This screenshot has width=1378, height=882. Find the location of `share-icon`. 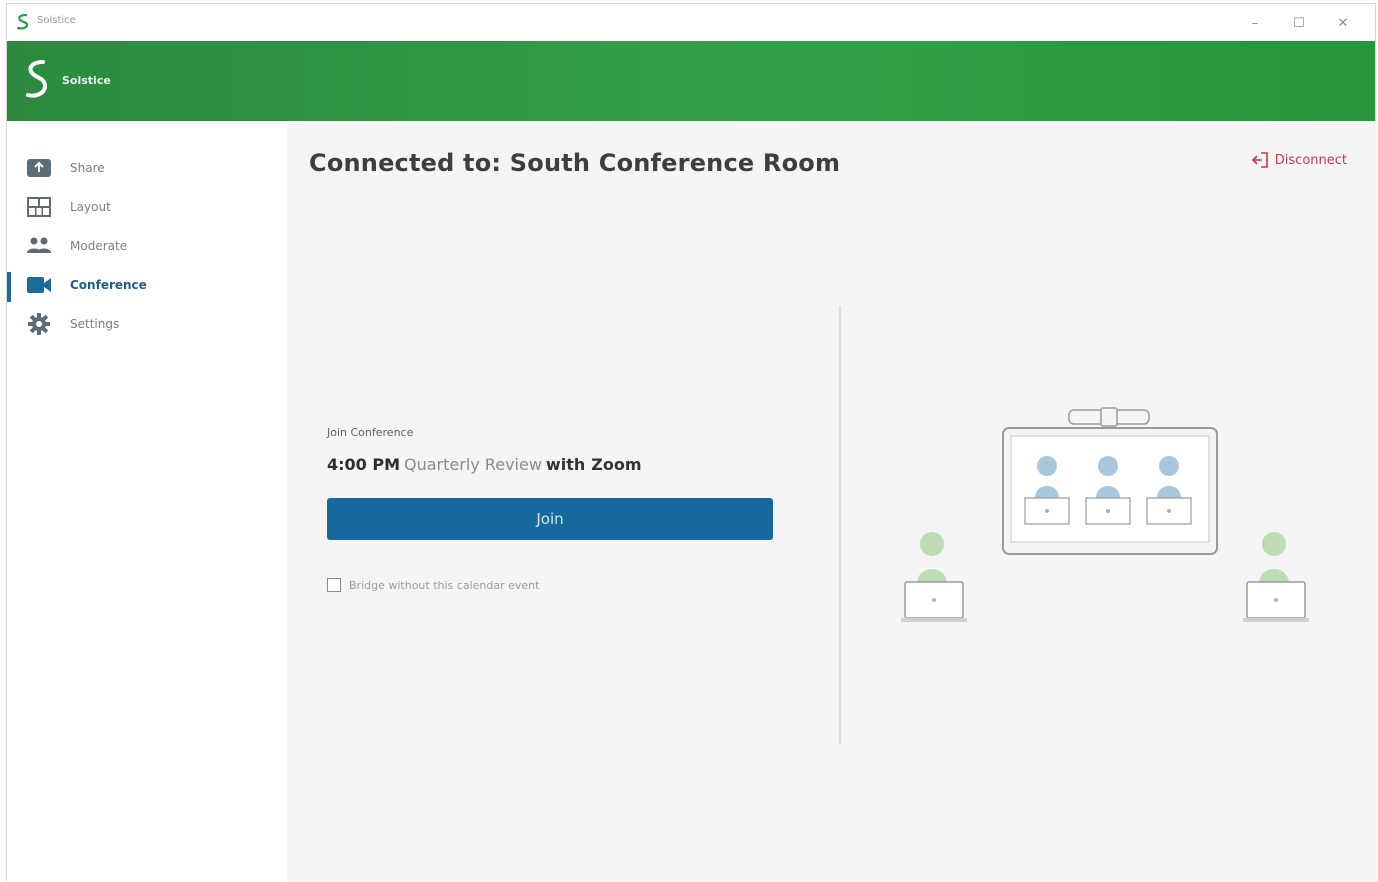

share-icon is located at coordinates (39, 168).